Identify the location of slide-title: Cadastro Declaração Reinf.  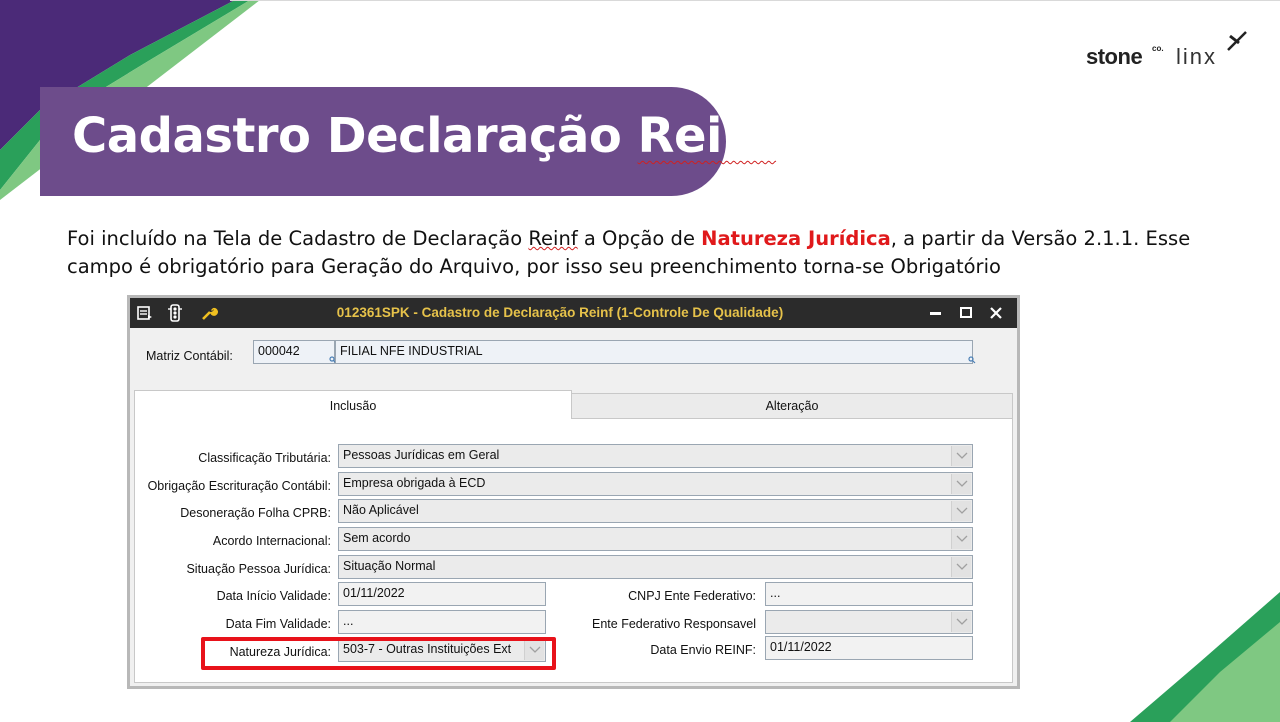
(424, 136).